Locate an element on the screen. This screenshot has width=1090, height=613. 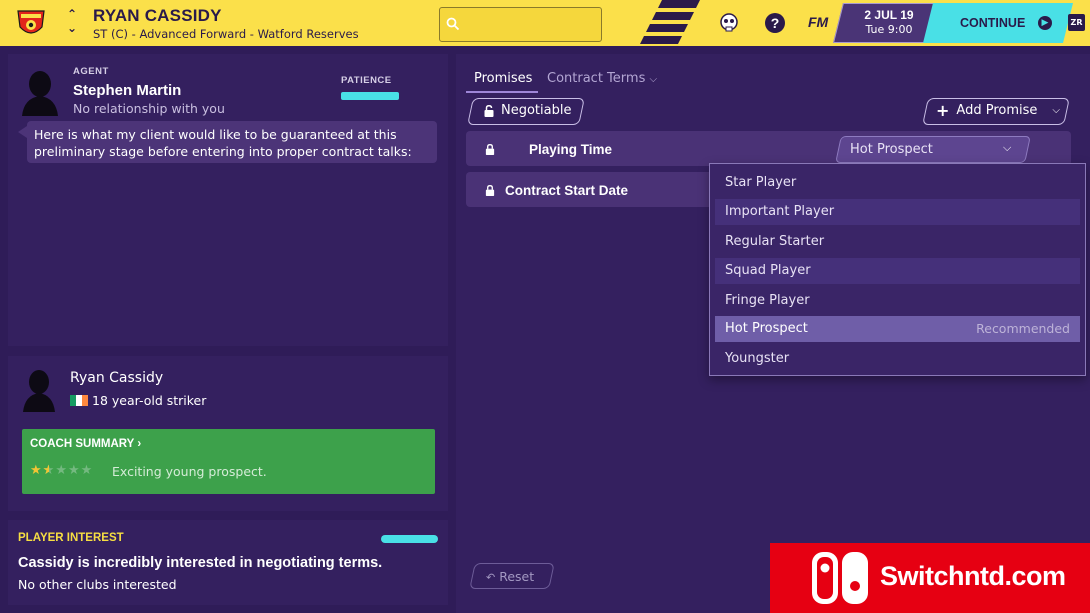
star-full-icon: ★ is located at coordinates (36, 470).